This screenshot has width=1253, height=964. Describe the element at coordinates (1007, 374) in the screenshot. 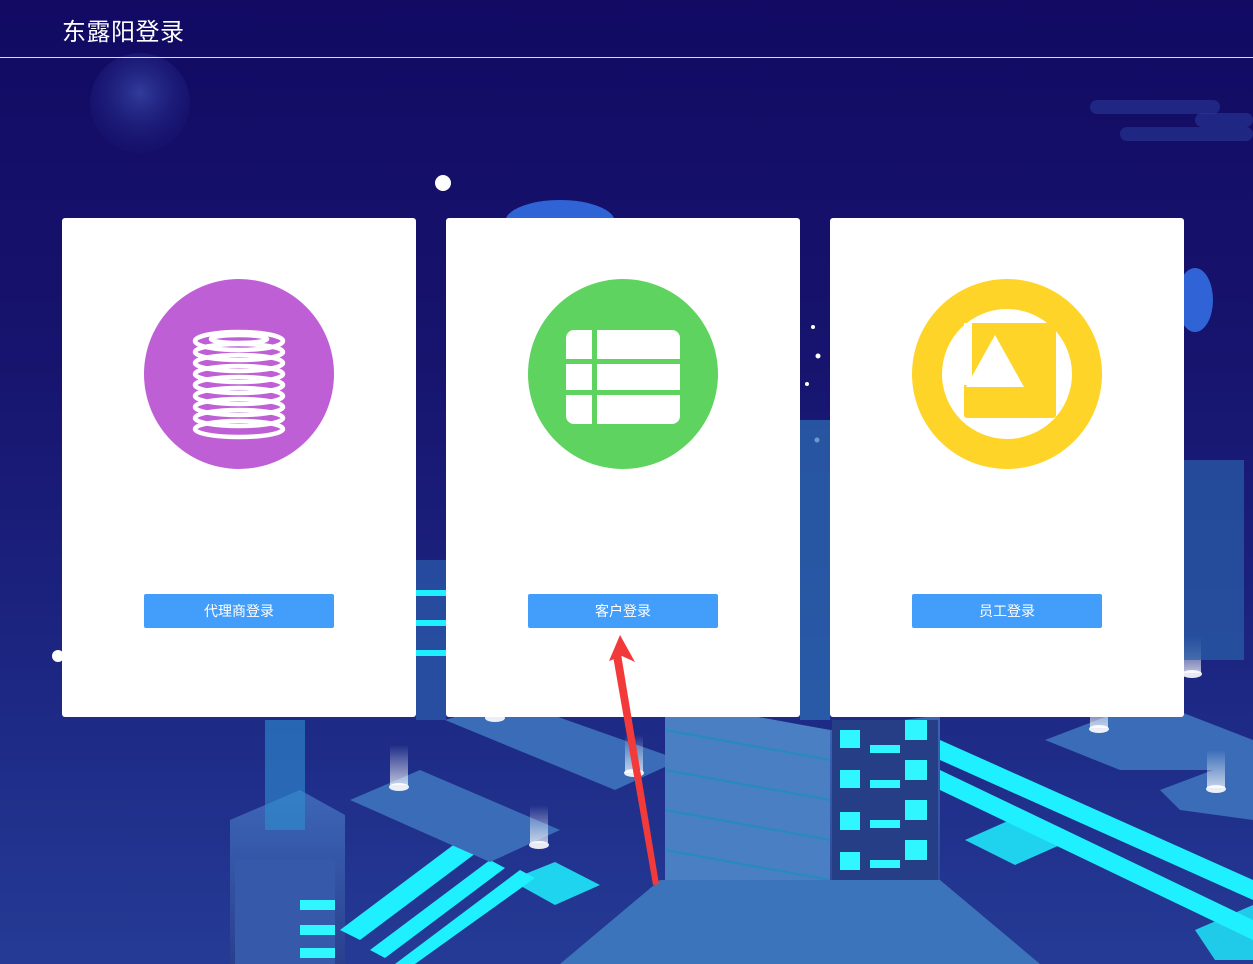

I see `framed-triangle-icon` at that location.